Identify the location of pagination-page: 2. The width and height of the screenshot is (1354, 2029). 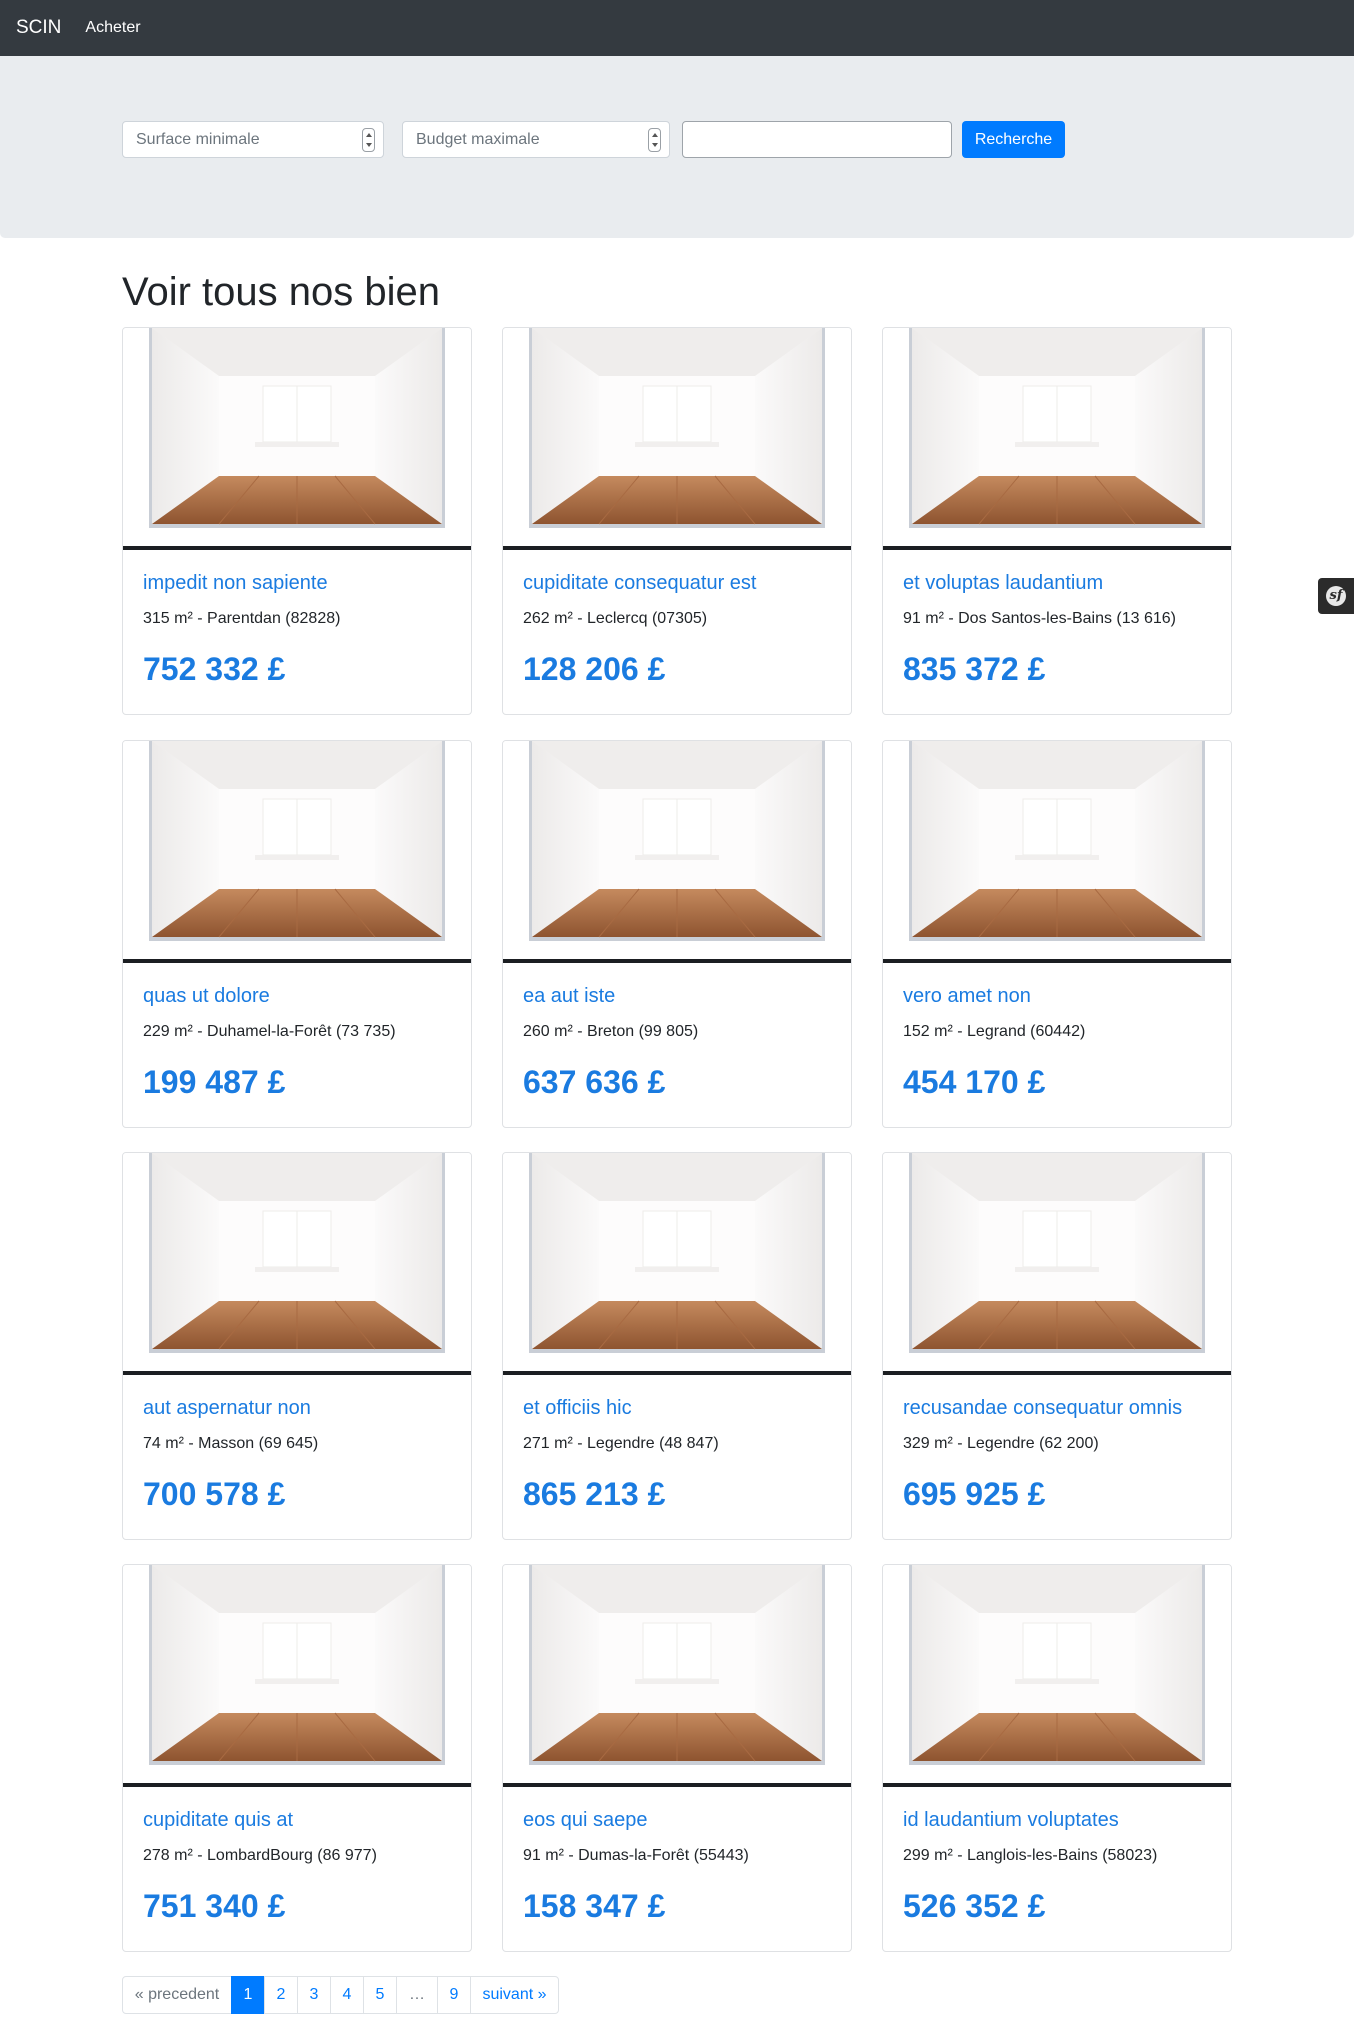
(281, 1995).